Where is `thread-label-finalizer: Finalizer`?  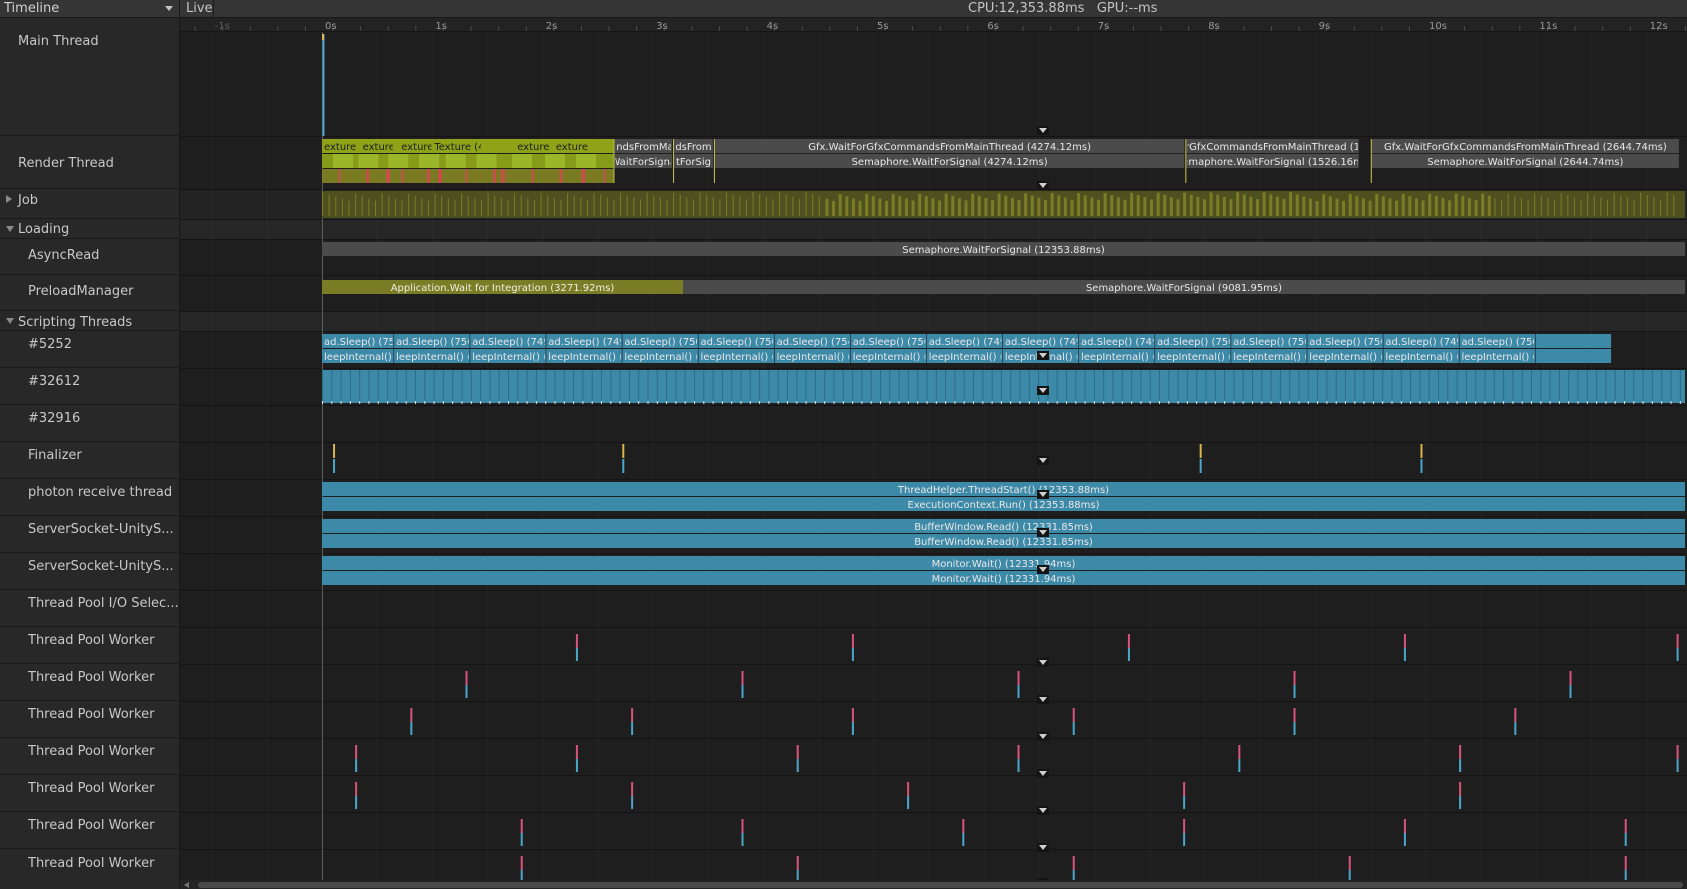
thread-label-finalizer: Finalizer is located at coordinates (89, 460).